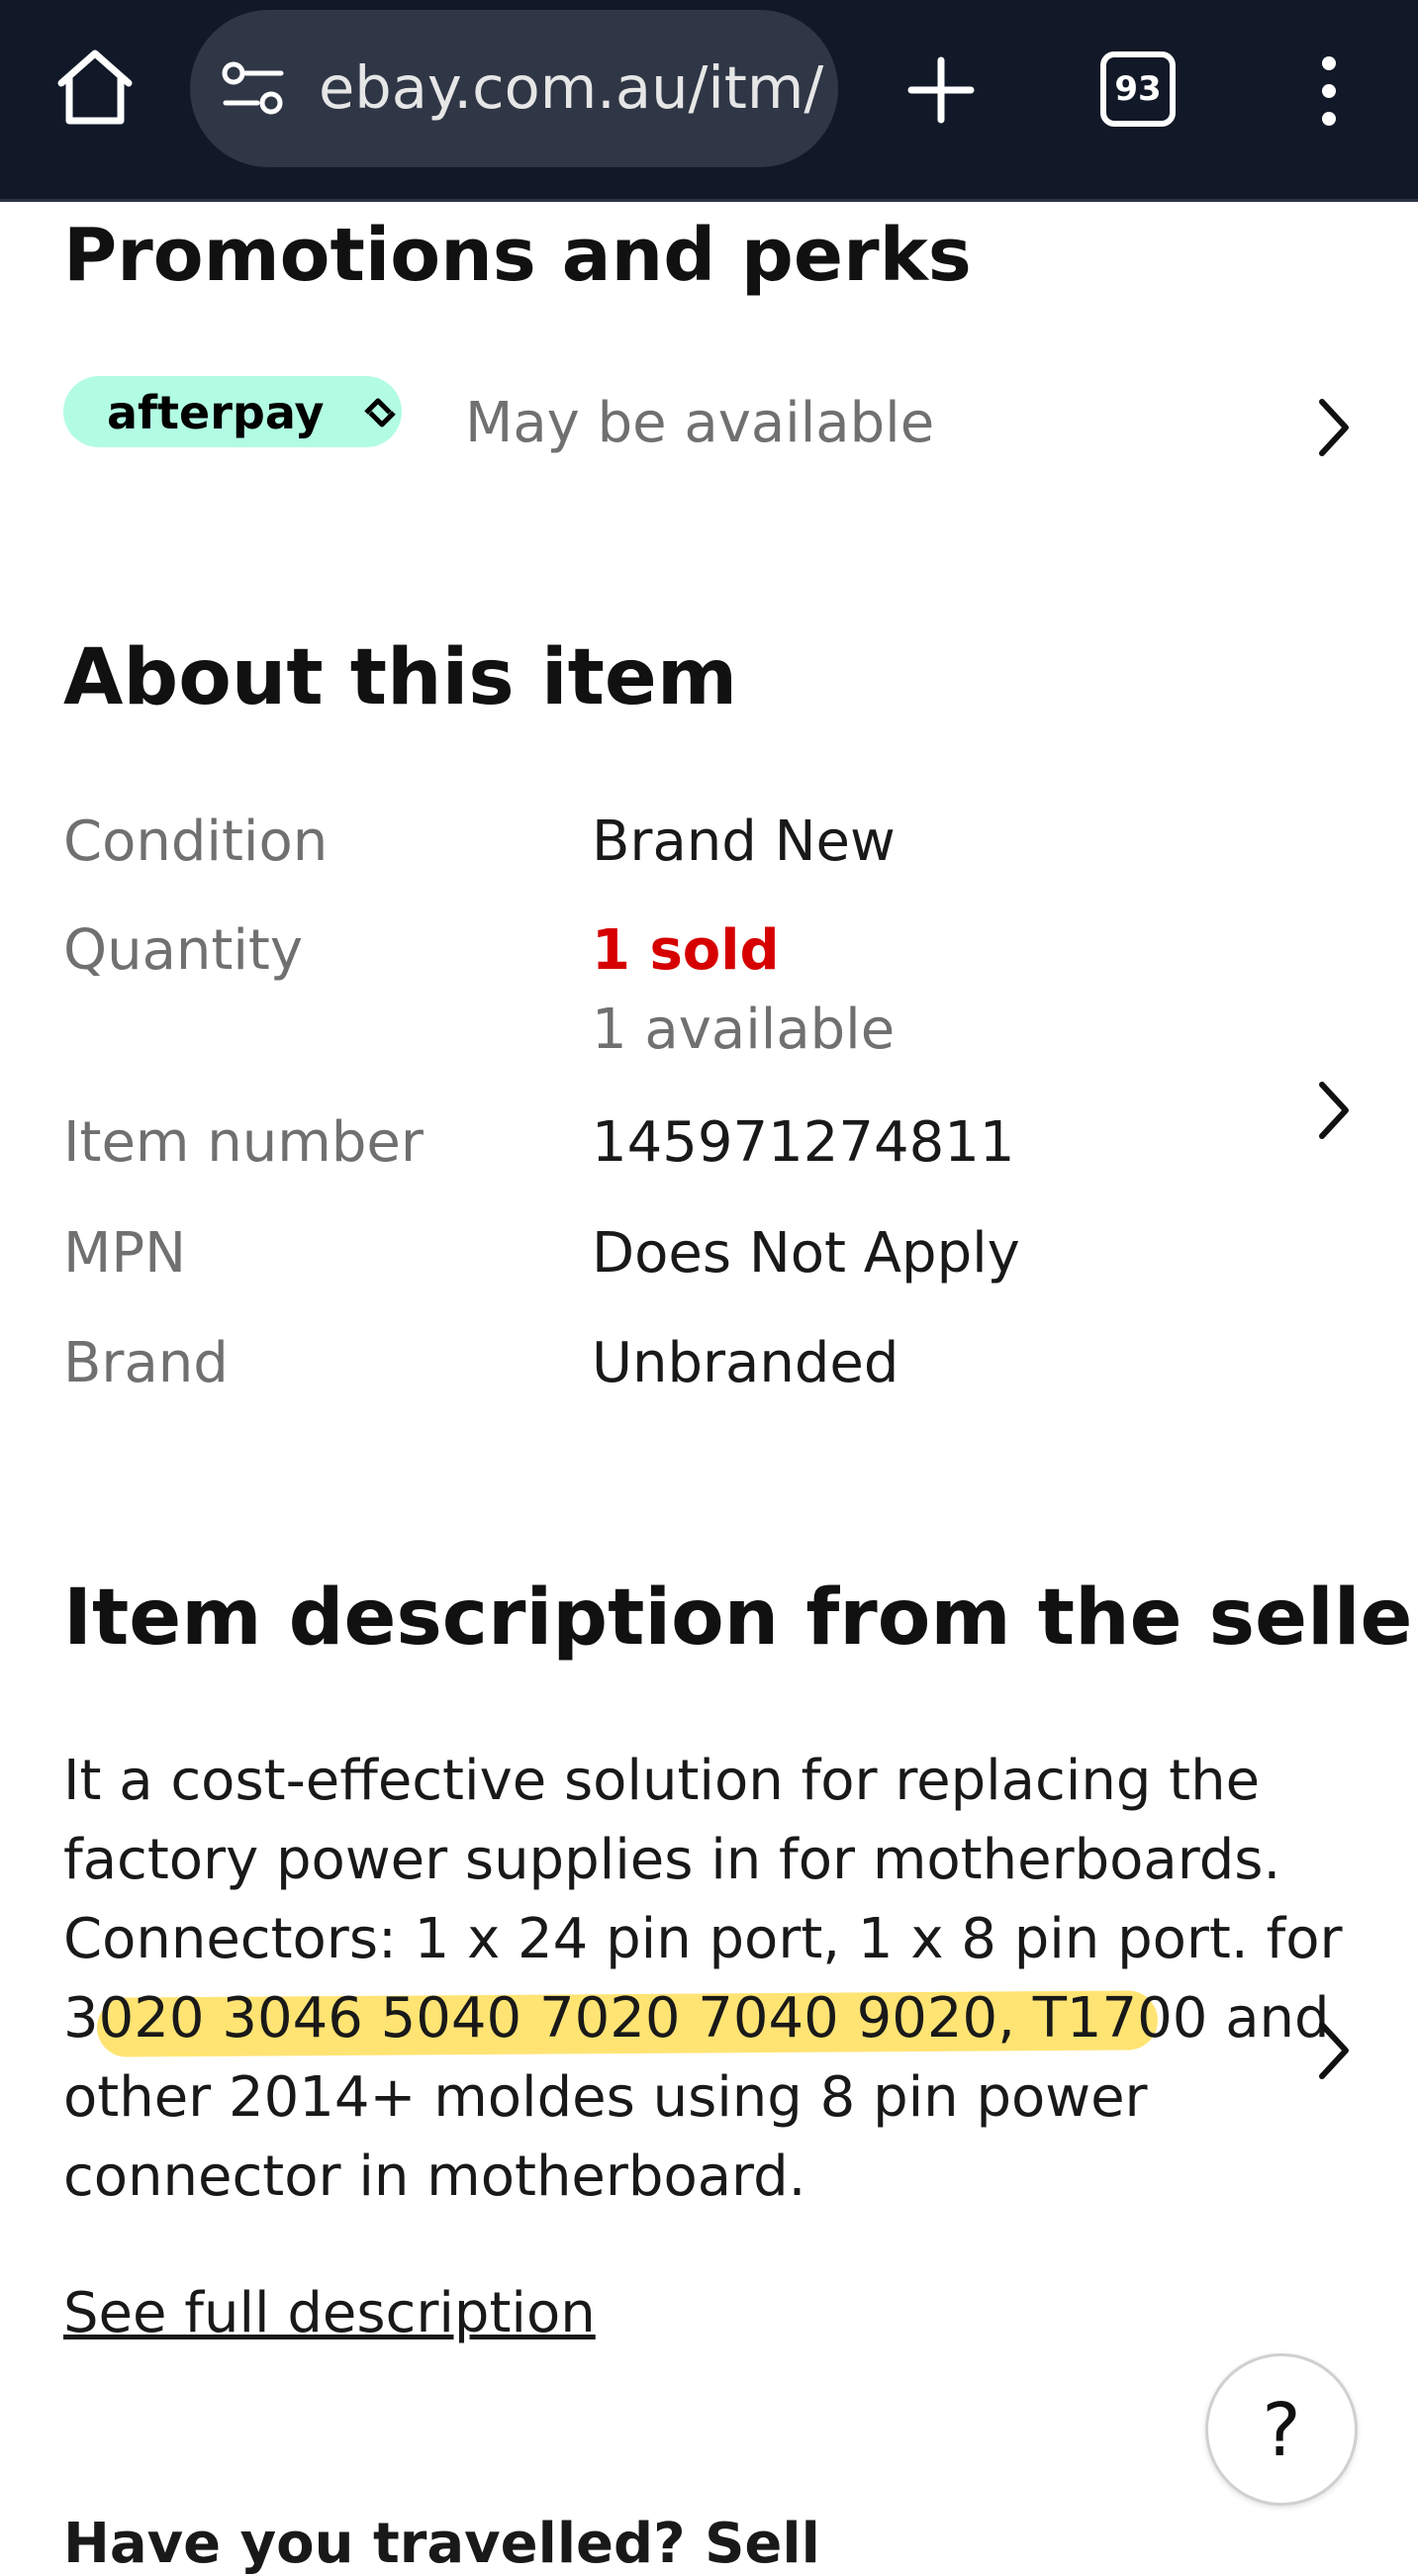  Describe the element at coordinates (255, 89) in the screenshot. I see `site-settings-icon` at that location.